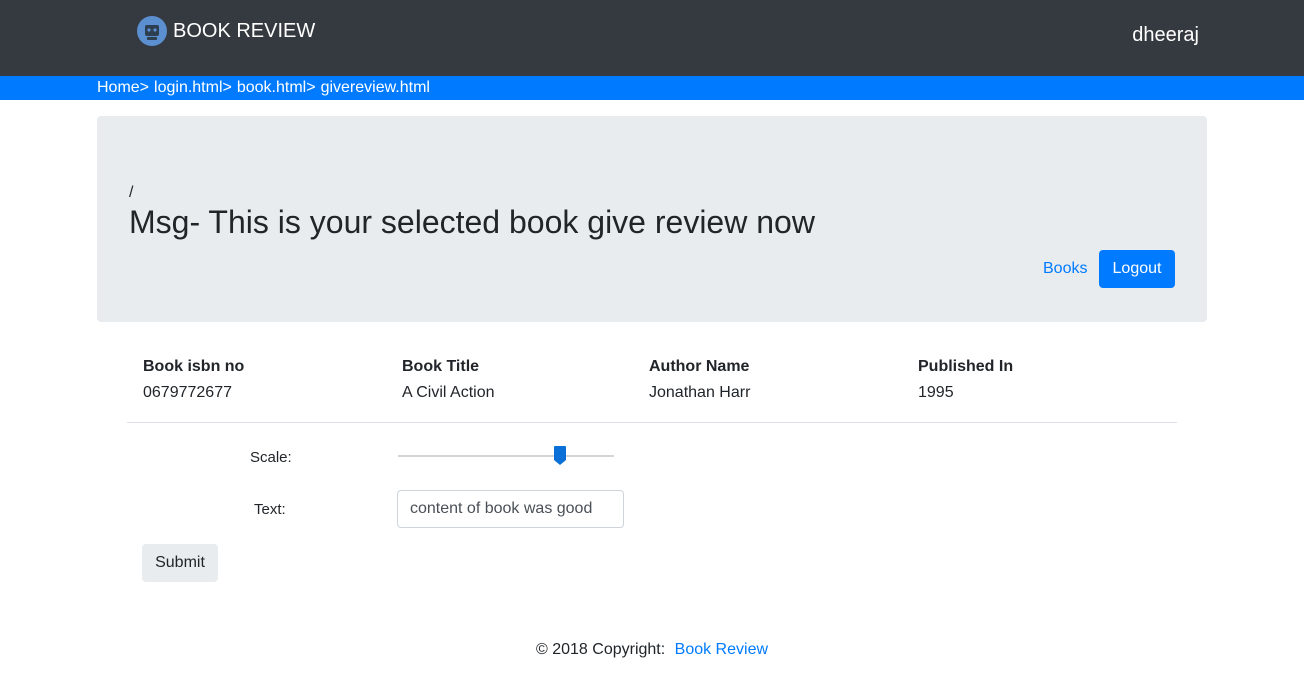 Image resolution: width=1304 pixels, height=694 pixels. I want to click on navbar: BOOK REVIEW dheeraj, so click(652, 38).